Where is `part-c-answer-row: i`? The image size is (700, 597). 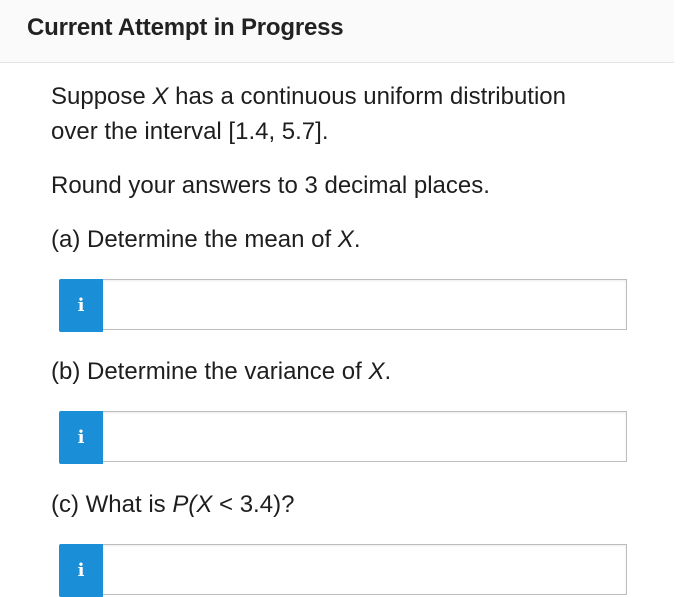
part-c-answer-row: i is located at coordinates (344, 570).